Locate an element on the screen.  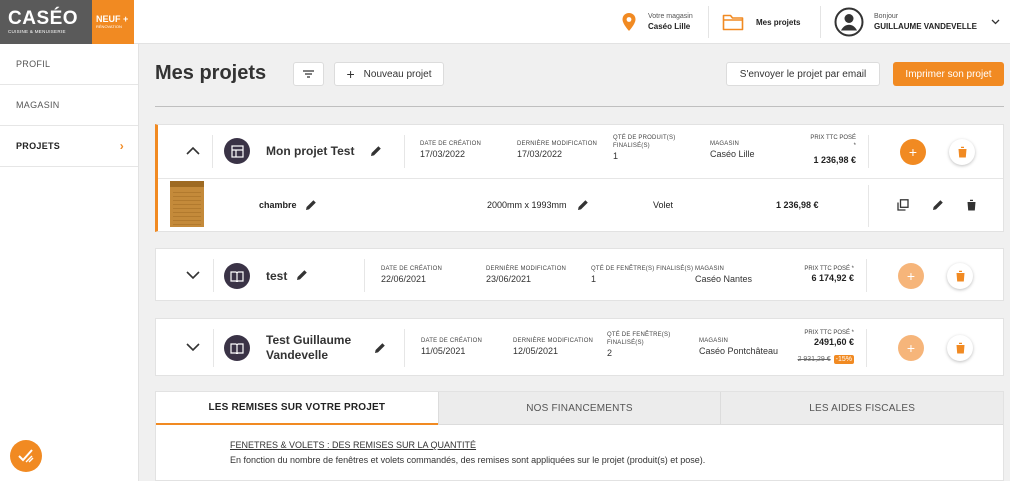
chevron-right-icon: › is located at coordinates (121, 146).